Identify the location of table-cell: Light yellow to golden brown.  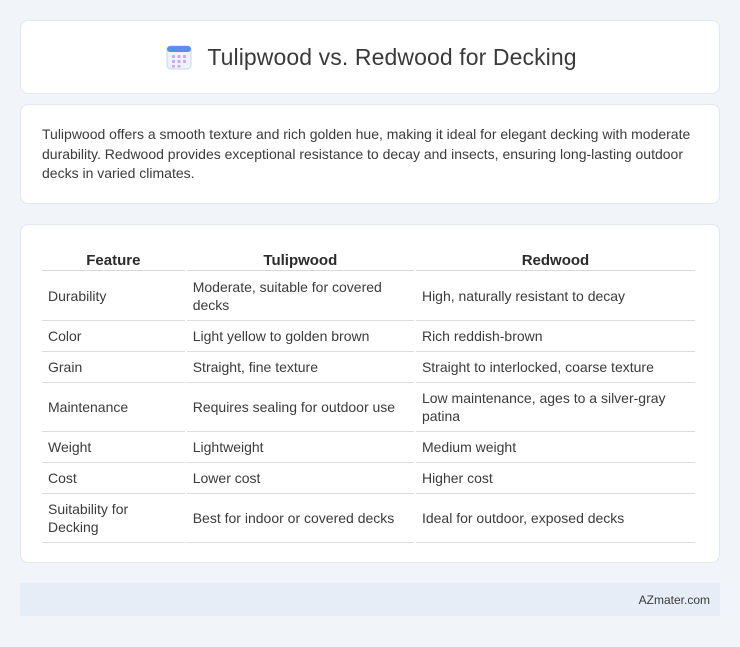
(300, 336).